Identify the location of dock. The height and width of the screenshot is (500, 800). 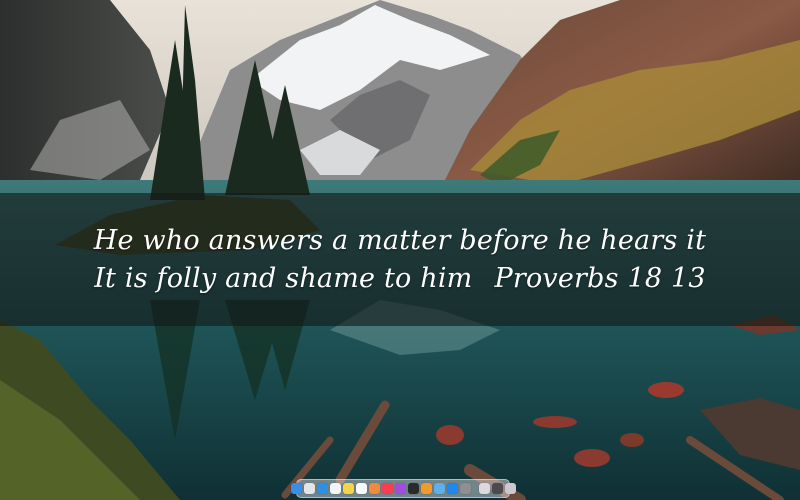
(403, 488).